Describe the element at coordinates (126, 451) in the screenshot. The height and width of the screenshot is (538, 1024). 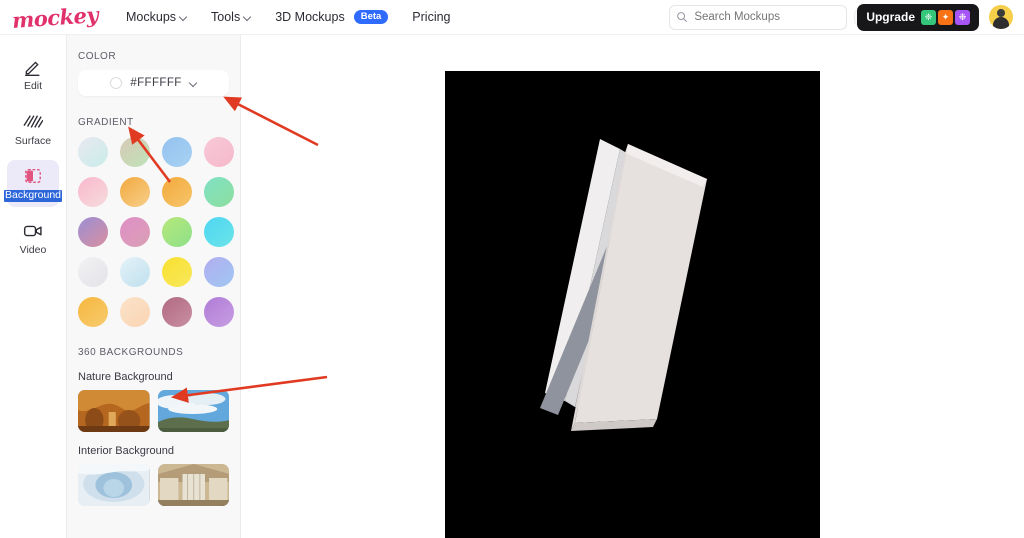
I see `group-name-interior: Interior Background` at that location.